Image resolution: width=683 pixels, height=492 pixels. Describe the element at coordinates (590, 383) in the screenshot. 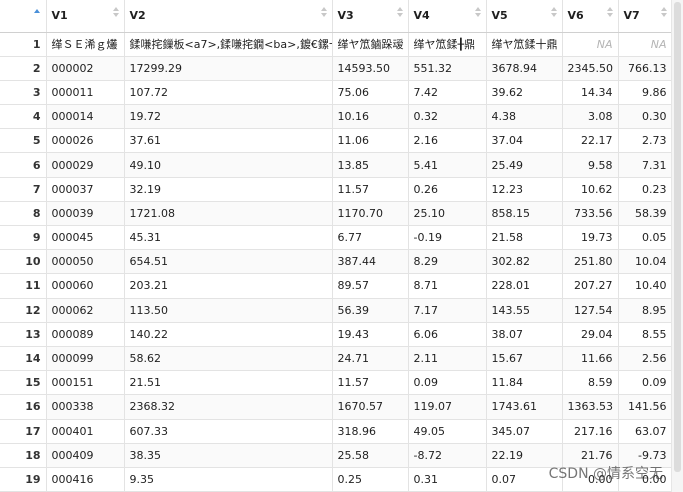

I see `table-cell: 8.59` at that location.